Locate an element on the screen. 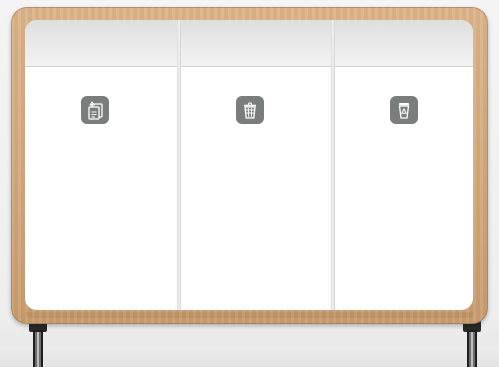  floor is located at coordinates (249, 356).